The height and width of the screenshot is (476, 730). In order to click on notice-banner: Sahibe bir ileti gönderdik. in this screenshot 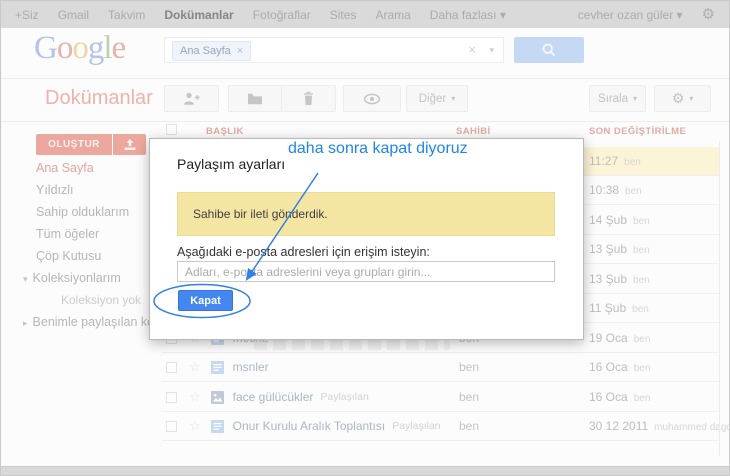, I will do `click(366, 214)`.